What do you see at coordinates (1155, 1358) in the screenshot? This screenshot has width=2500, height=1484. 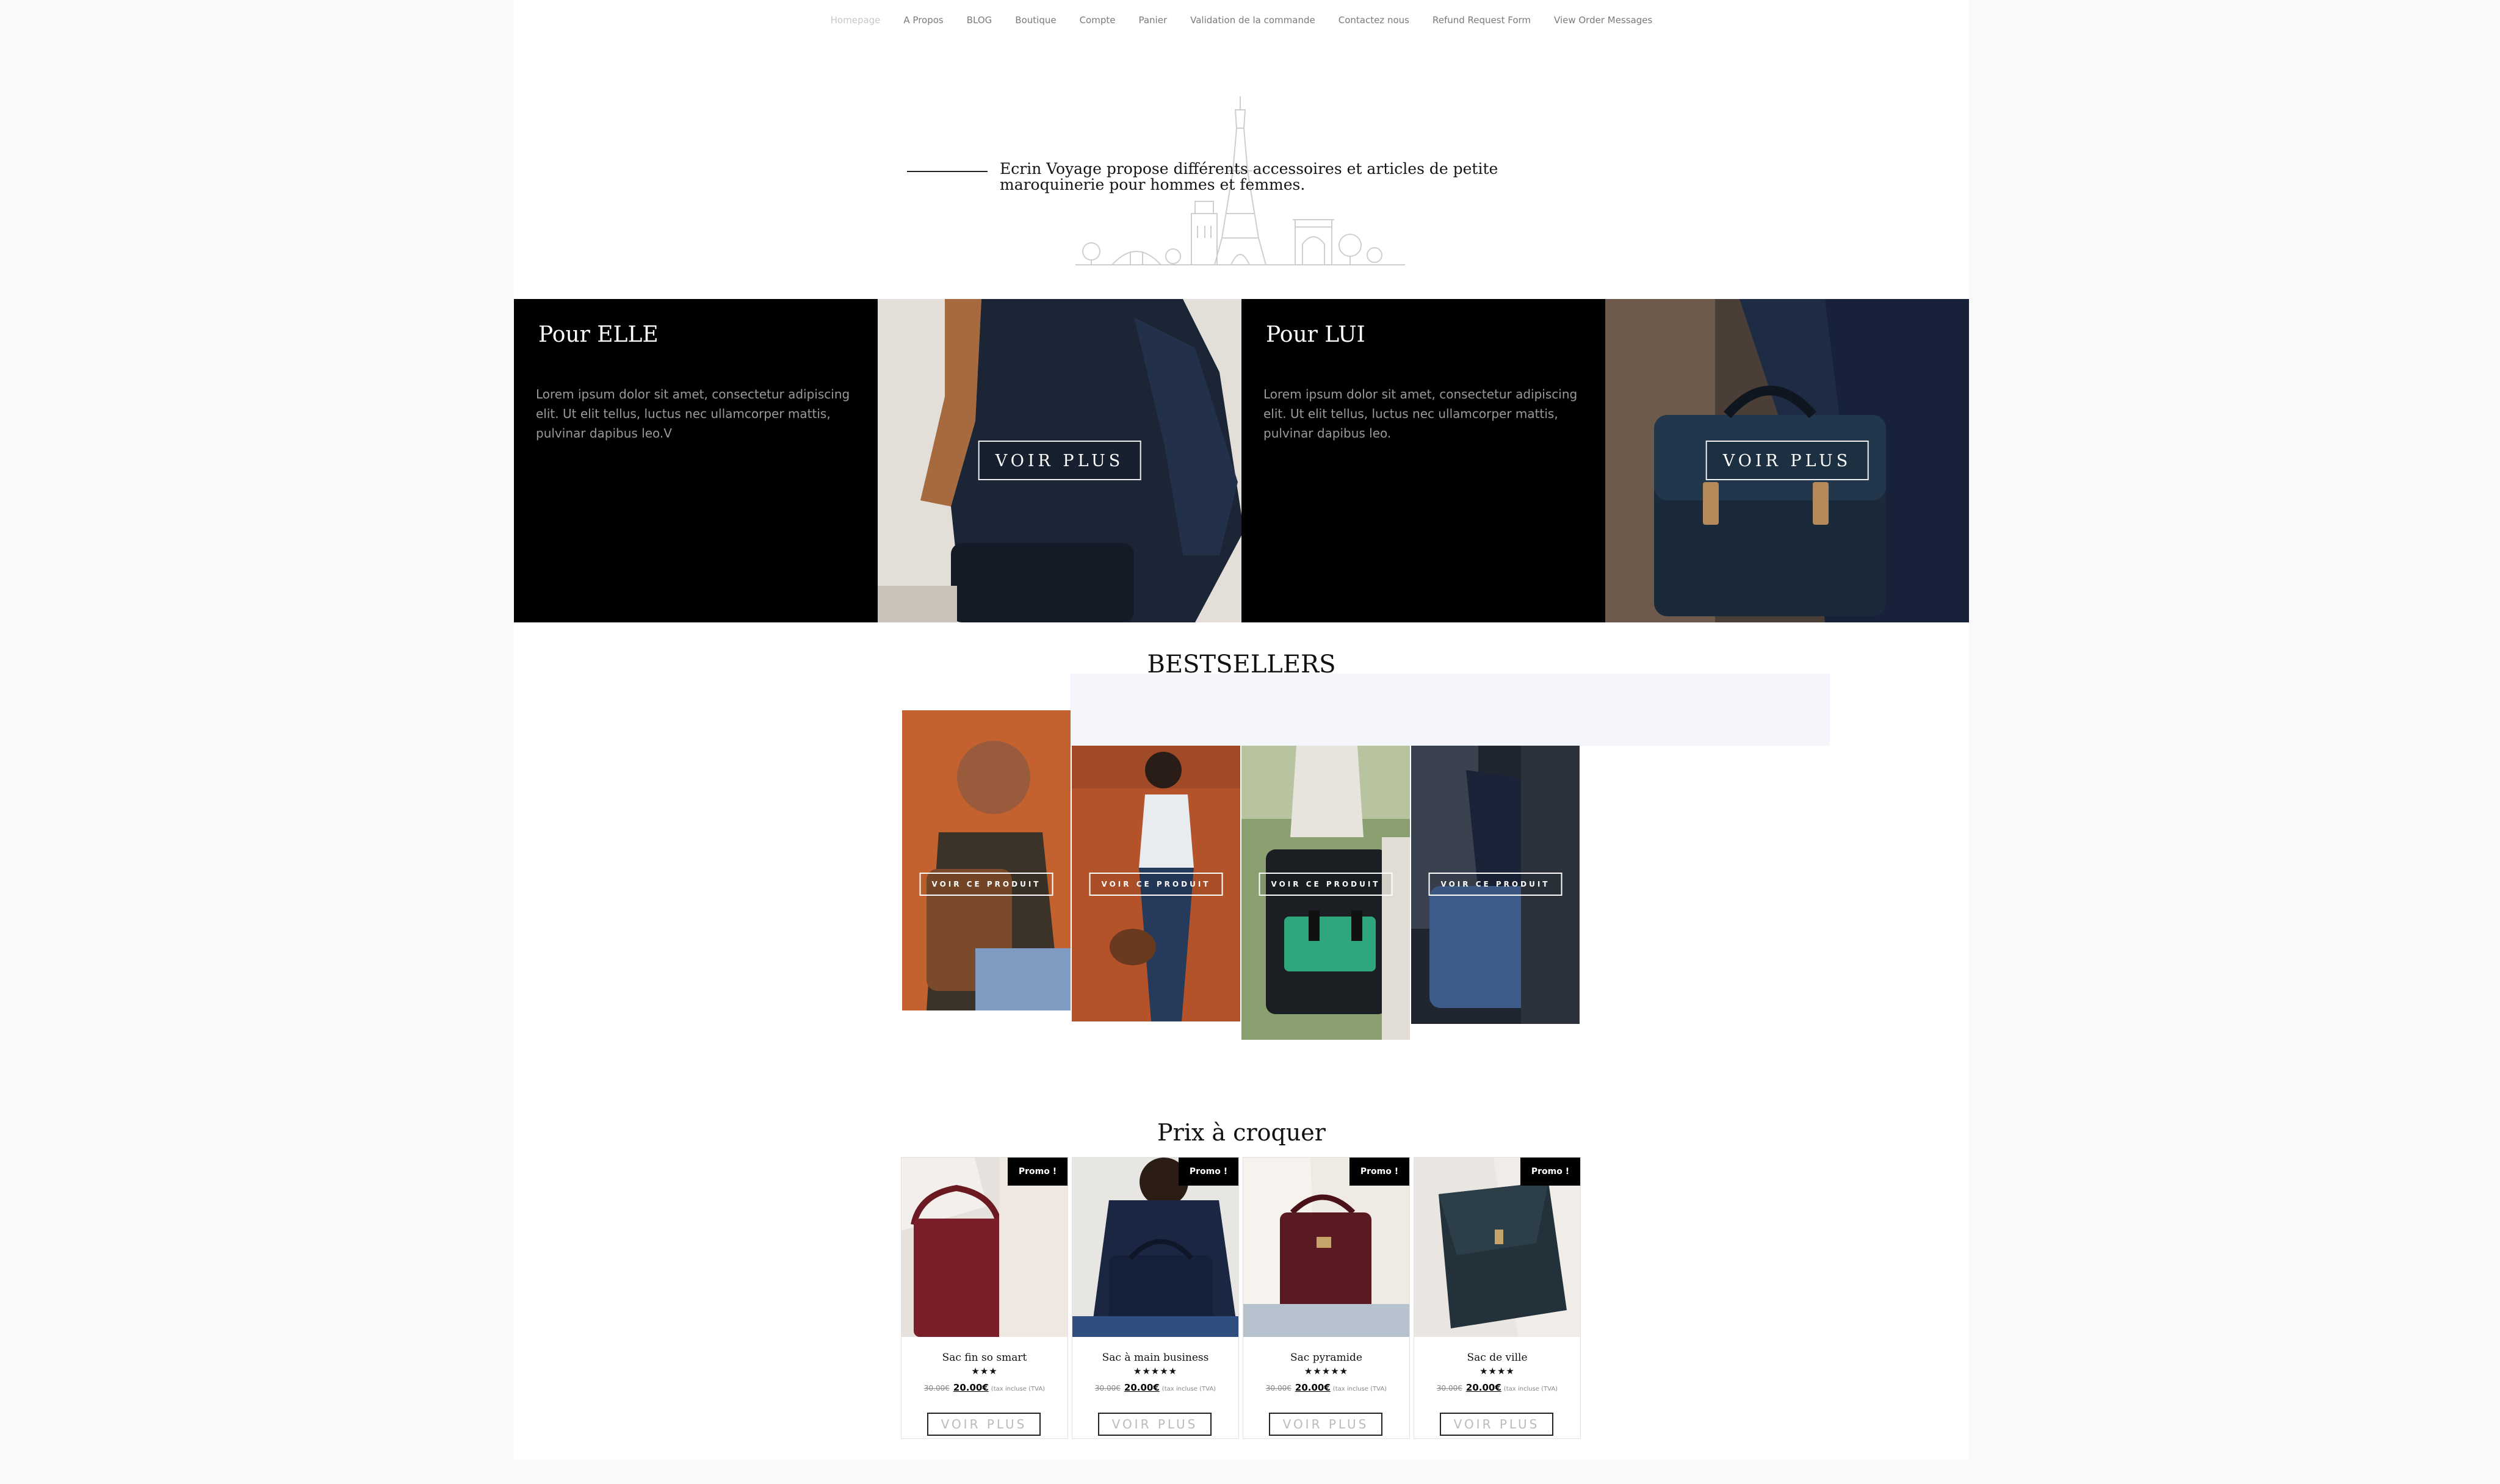 I see `product-name: Sac à main business` at bounding box center [1155, 1358].